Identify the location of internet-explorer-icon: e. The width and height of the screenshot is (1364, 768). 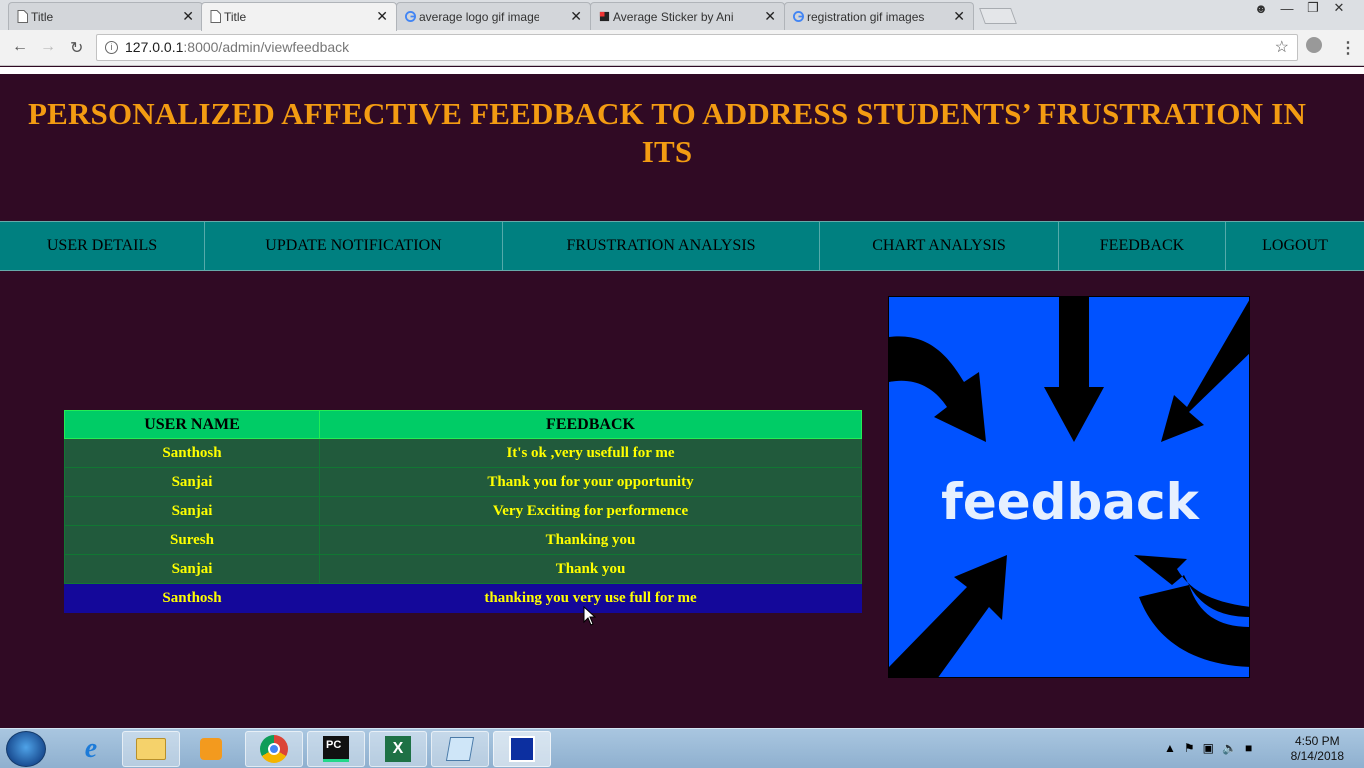
(91, 749).